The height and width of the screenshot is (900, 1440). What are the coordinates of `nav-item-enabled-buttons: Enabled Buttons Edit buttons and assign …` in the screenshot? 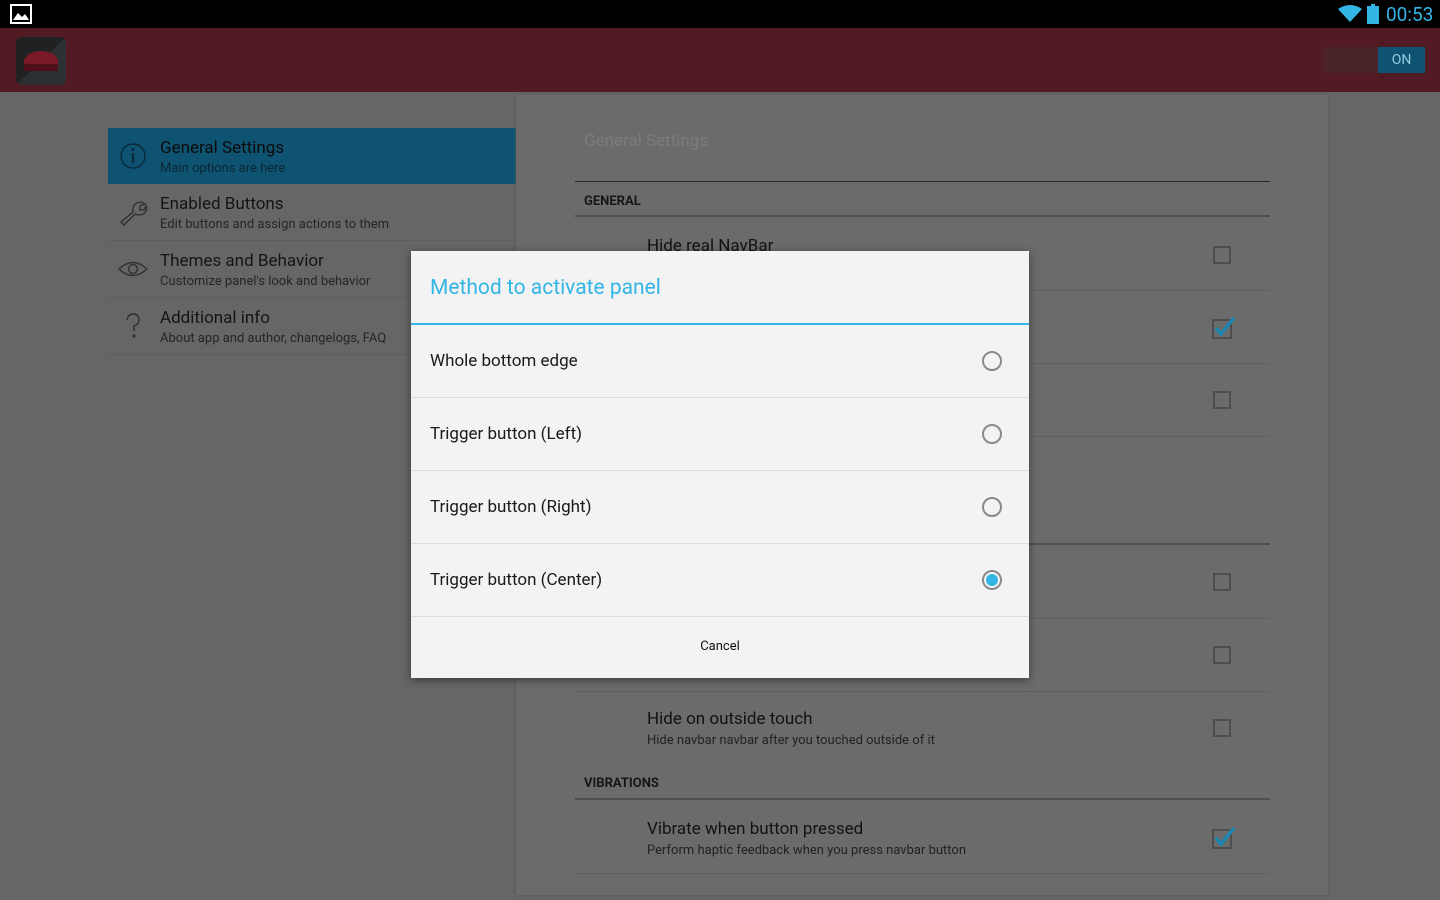 It's located at (312, 212).